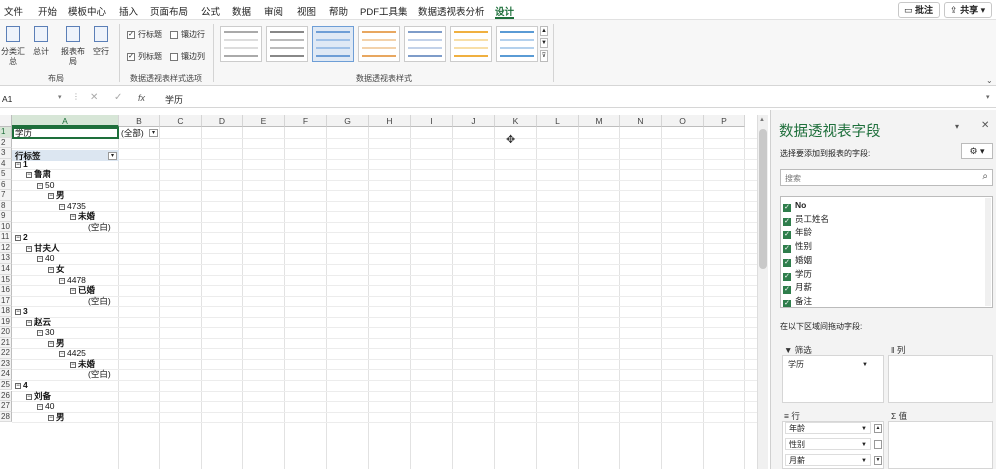  Describe the element at coordinates (6, 132) in the screenshot. I see `row-header-1: 1` at that location.